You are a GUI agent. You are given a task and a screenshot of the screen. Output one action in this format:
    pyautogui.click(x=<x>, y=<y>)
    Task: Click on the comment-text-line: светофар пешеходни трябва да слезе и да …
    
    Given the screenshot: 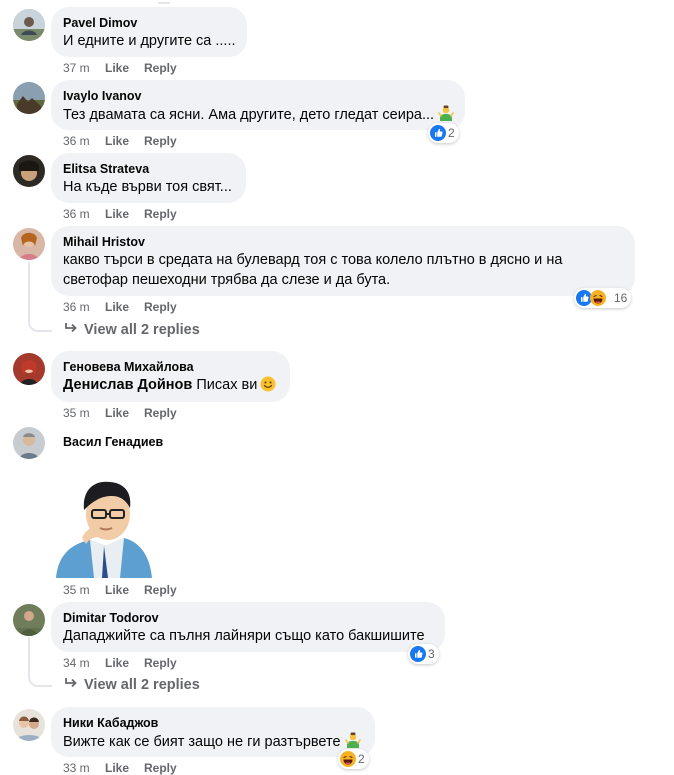 What is the action you would take?
    pyautogui.click(x=227, y=280)
    